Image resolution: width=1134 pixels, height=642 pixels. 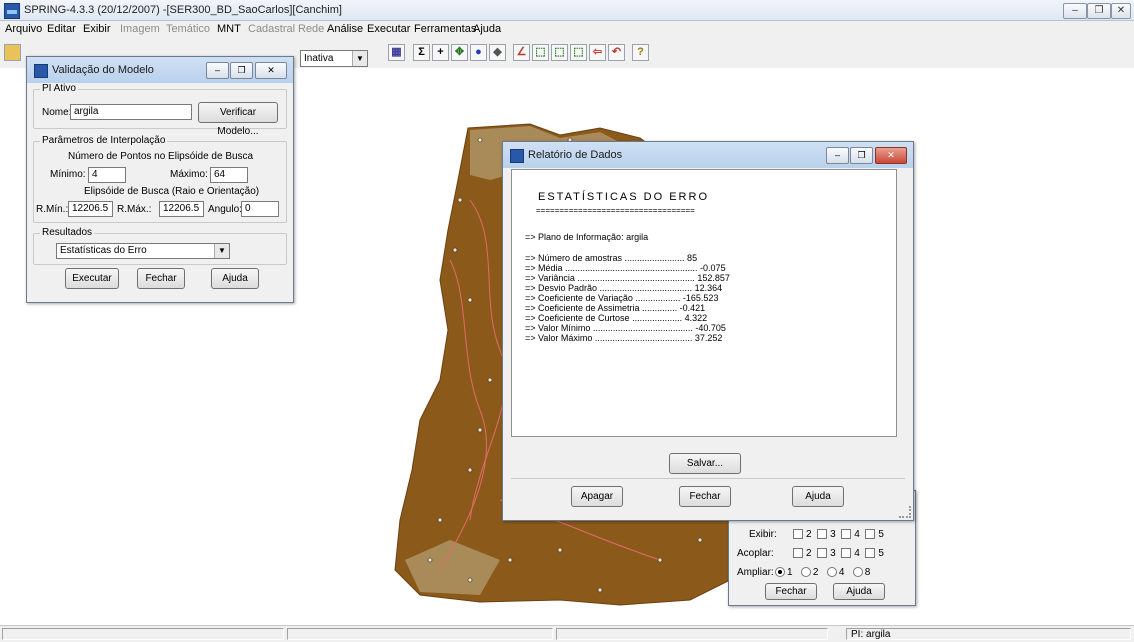 What do you see at coordinates (708, 478) in the screenshot?
I see `separator` at bounding box center [708, 478].